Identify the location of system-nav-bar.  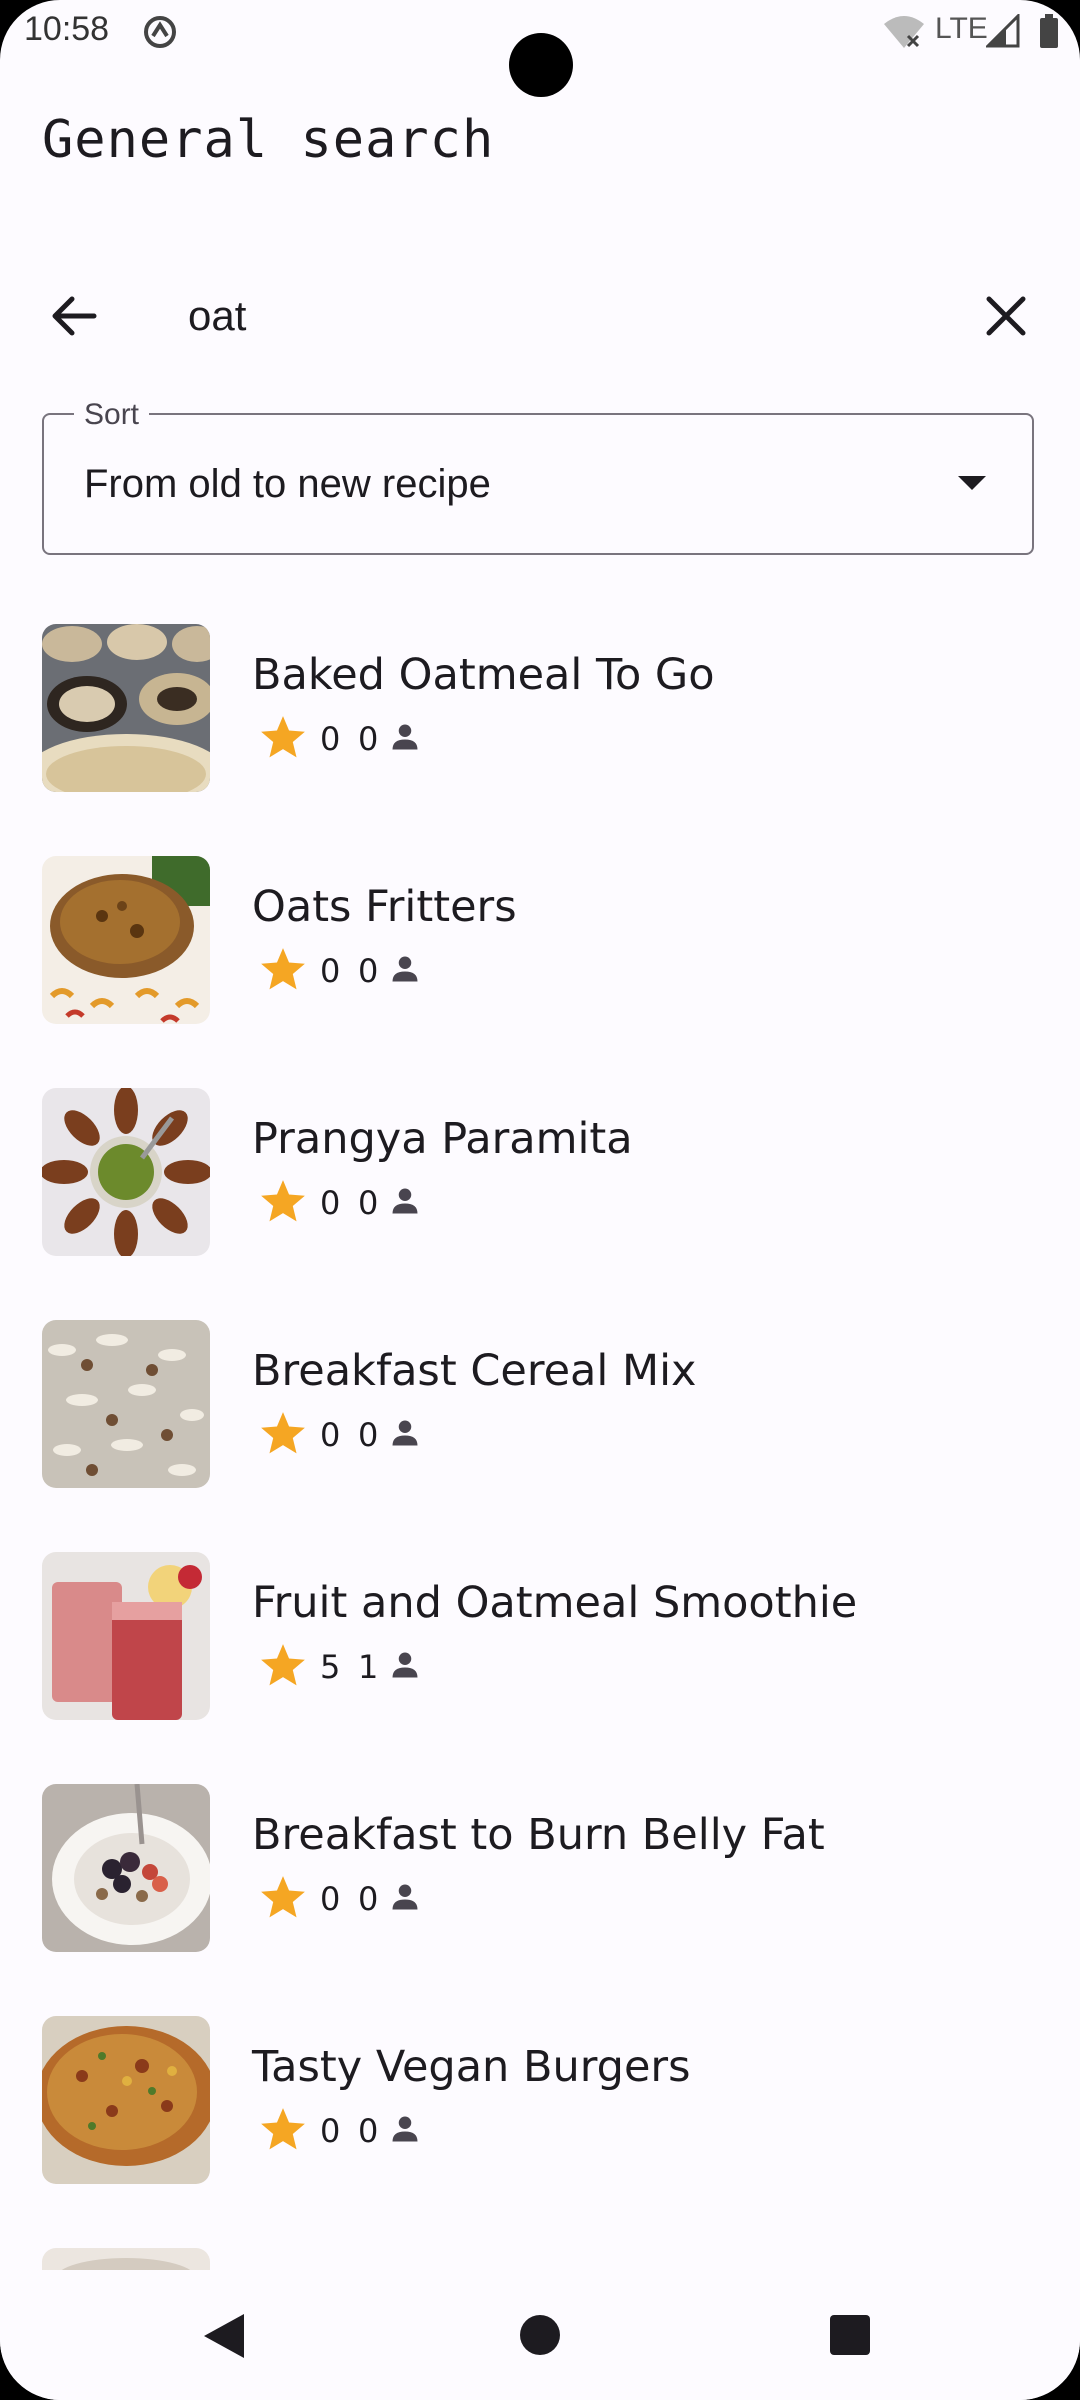
(540, 2335).